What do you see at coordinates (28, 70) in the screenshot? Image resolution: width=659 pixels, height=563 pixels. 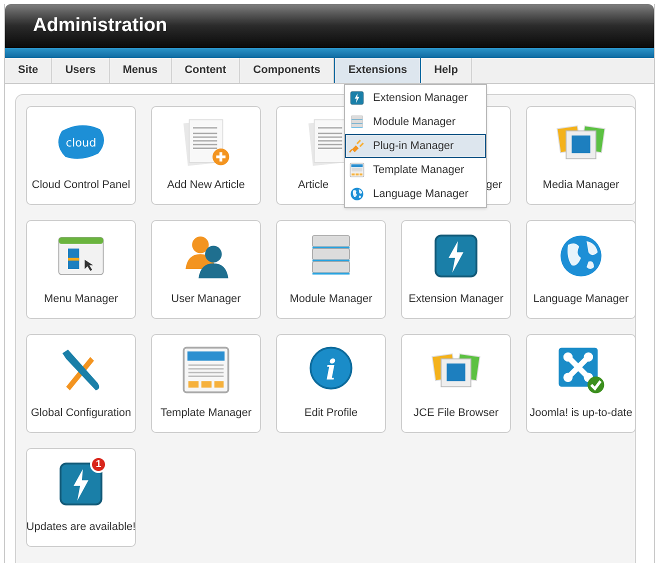 I see `menu-tab: Site` at bounding box center [28, 70].